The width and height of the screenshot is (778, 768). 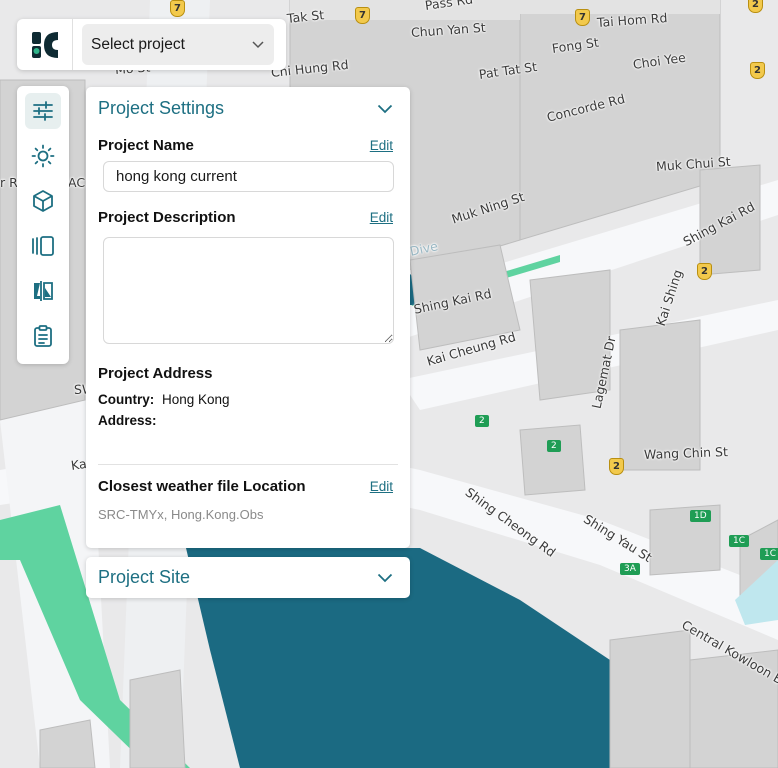 What do you see at coordinates (248, 399) in the screenshot?
I see `country-line: Country: Hong Kong` at bounding box center [248, 399].